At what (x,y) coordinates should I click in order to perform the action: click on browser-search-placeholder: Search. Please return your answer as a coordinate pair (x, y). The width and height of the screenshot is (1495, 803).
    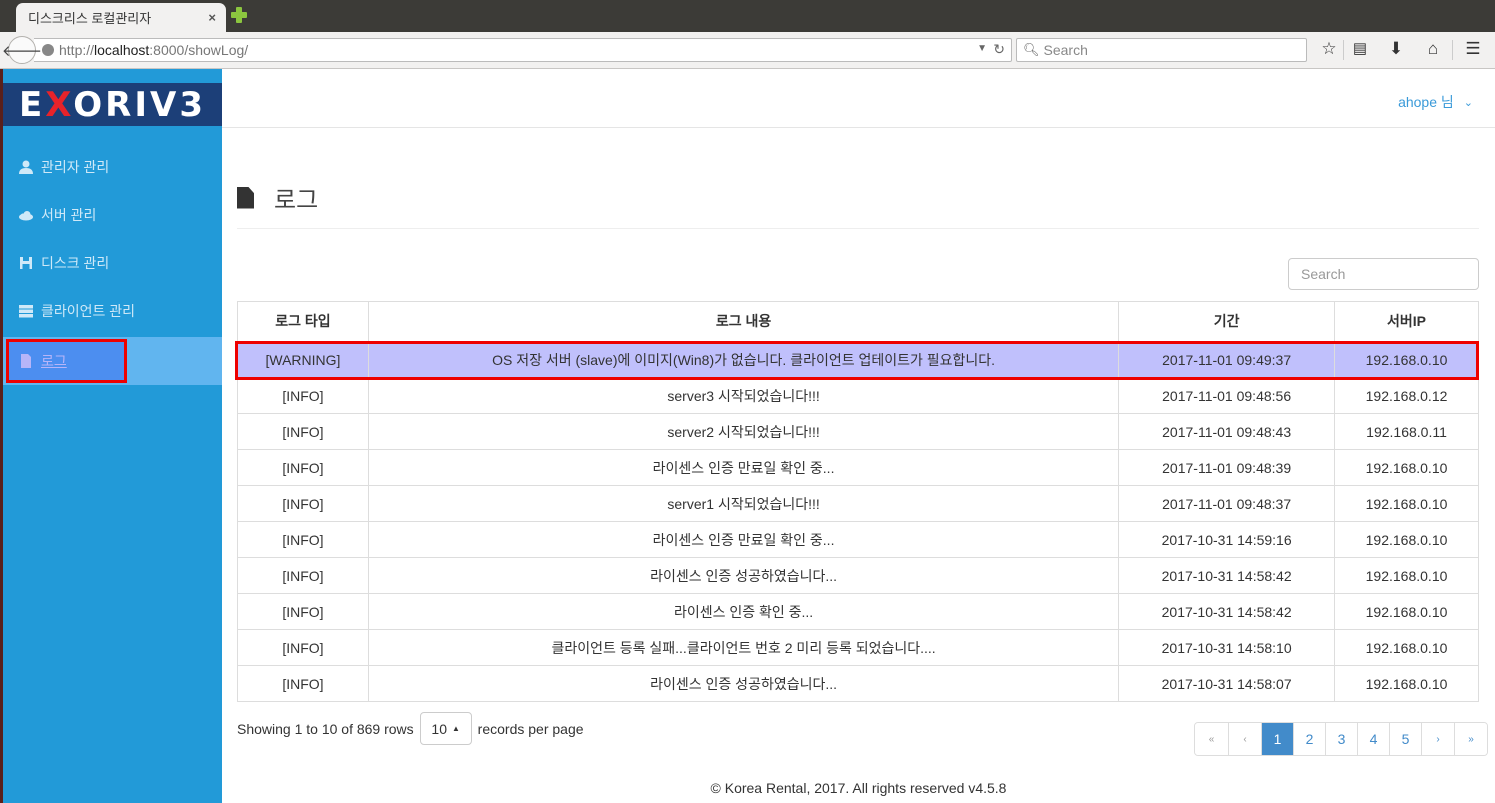
    Looking at the image, I should click on (1065, 50).